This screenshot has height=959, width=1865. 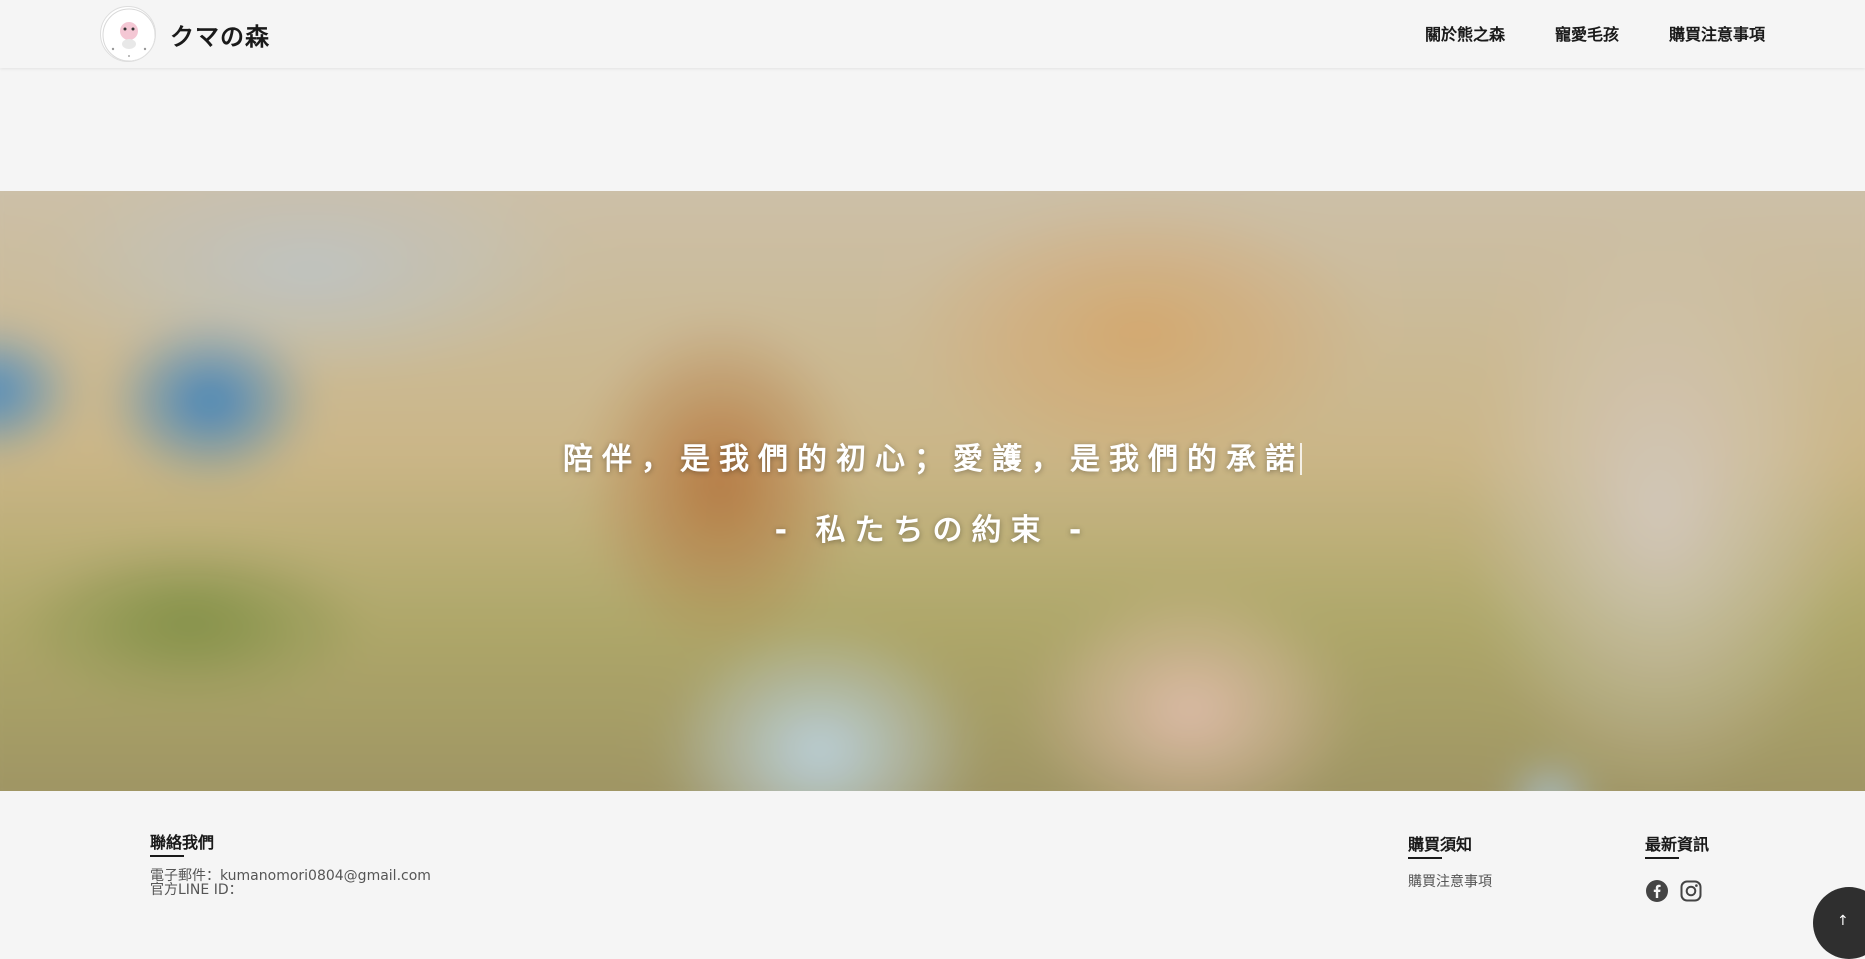 I want to click on logo-icon, so click(x=128, y=34).